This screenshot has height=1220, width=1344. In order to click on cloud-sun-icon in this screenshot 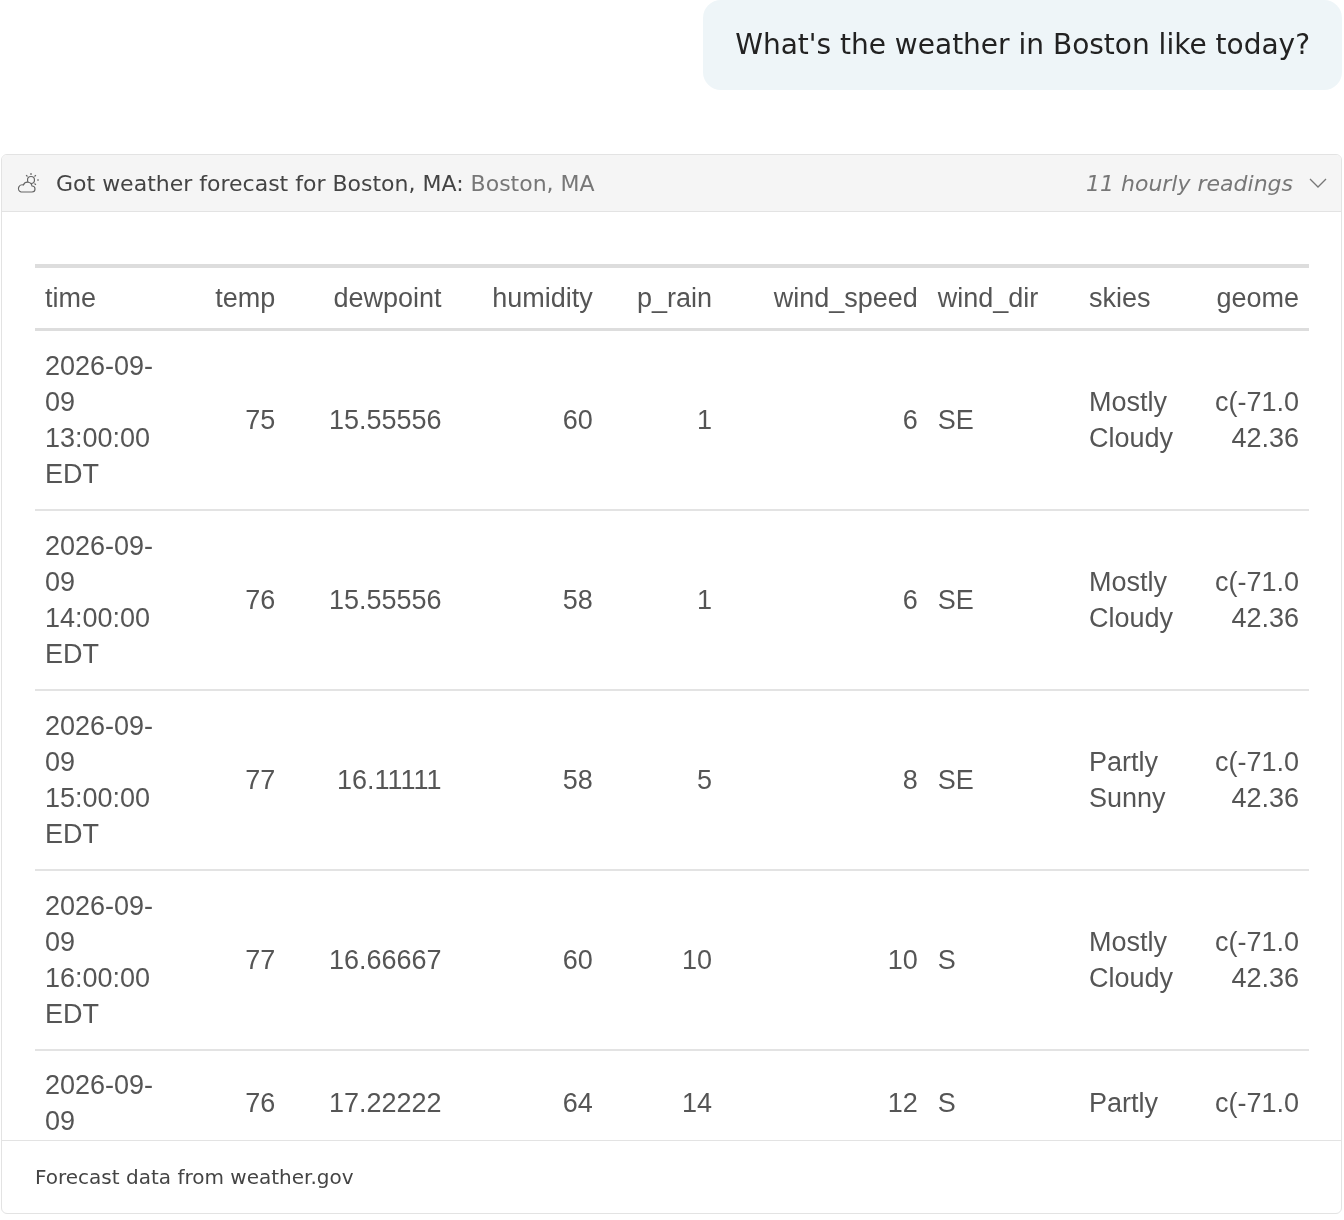, I will do `click(28, 183)`.